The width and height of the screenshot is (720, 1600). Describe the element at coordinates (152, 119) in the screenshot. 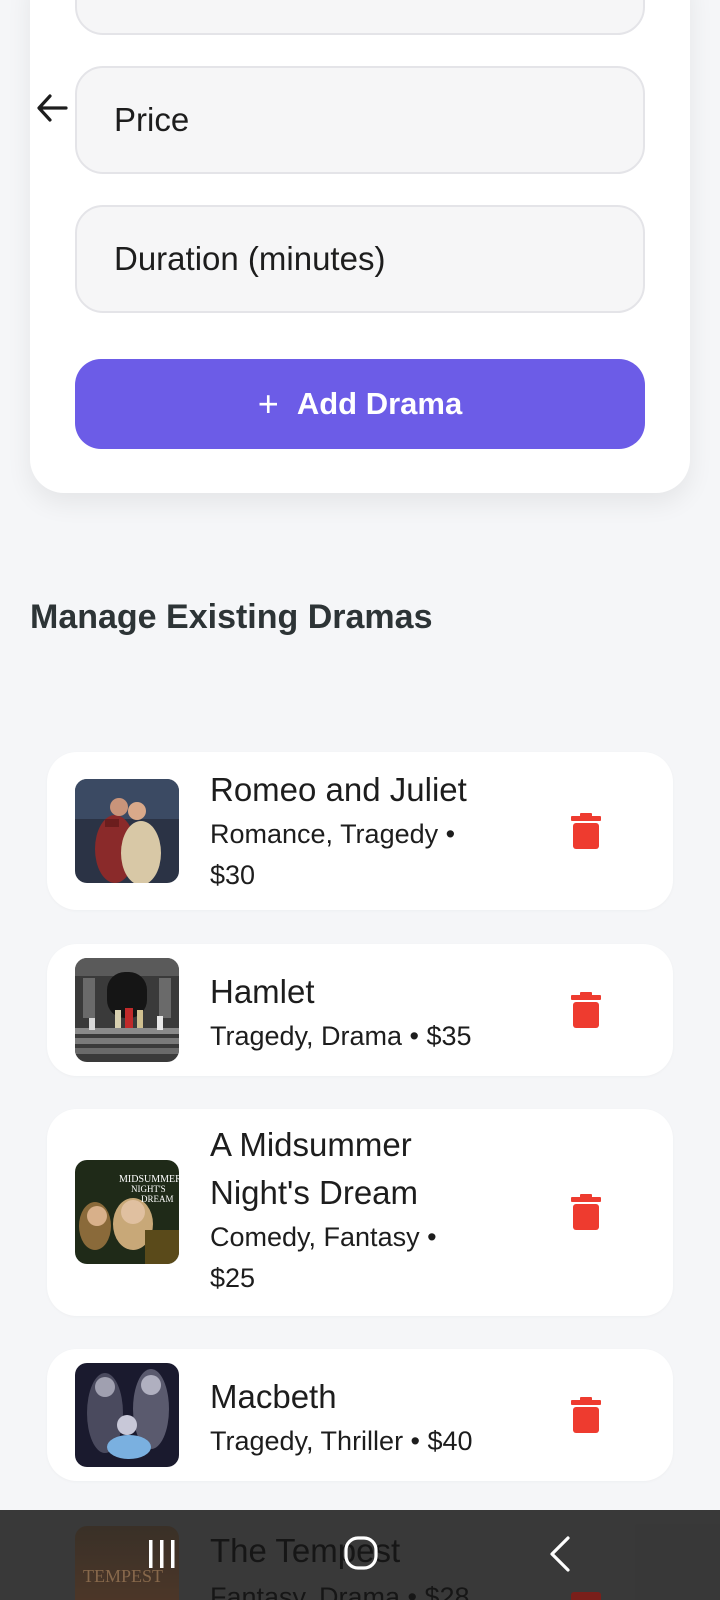

I see `price-placeholder: Price` at that location.